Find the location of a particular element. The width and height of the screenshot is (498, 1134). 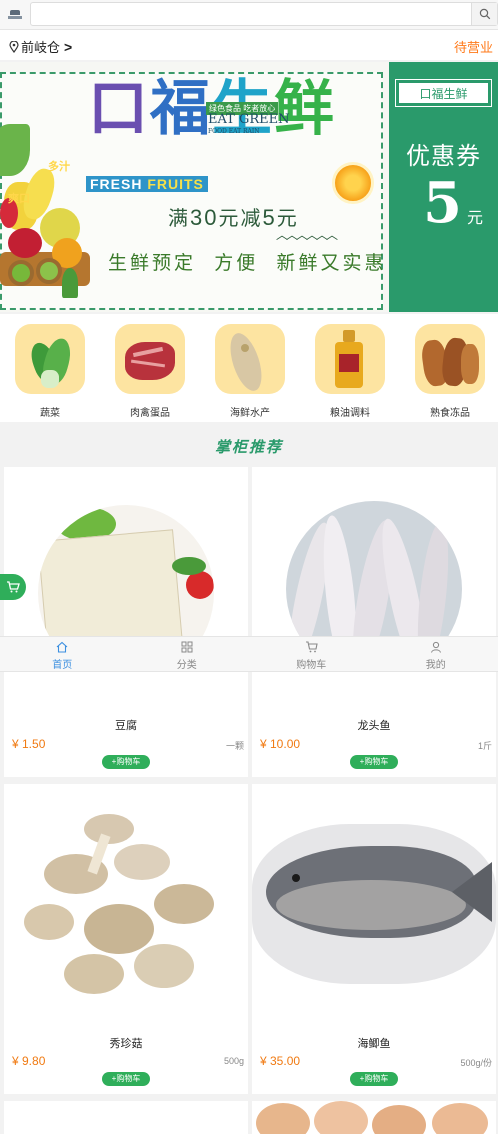

banner-fresh-fruits: FRESH FRUITS is located at coordinates (147, 184).